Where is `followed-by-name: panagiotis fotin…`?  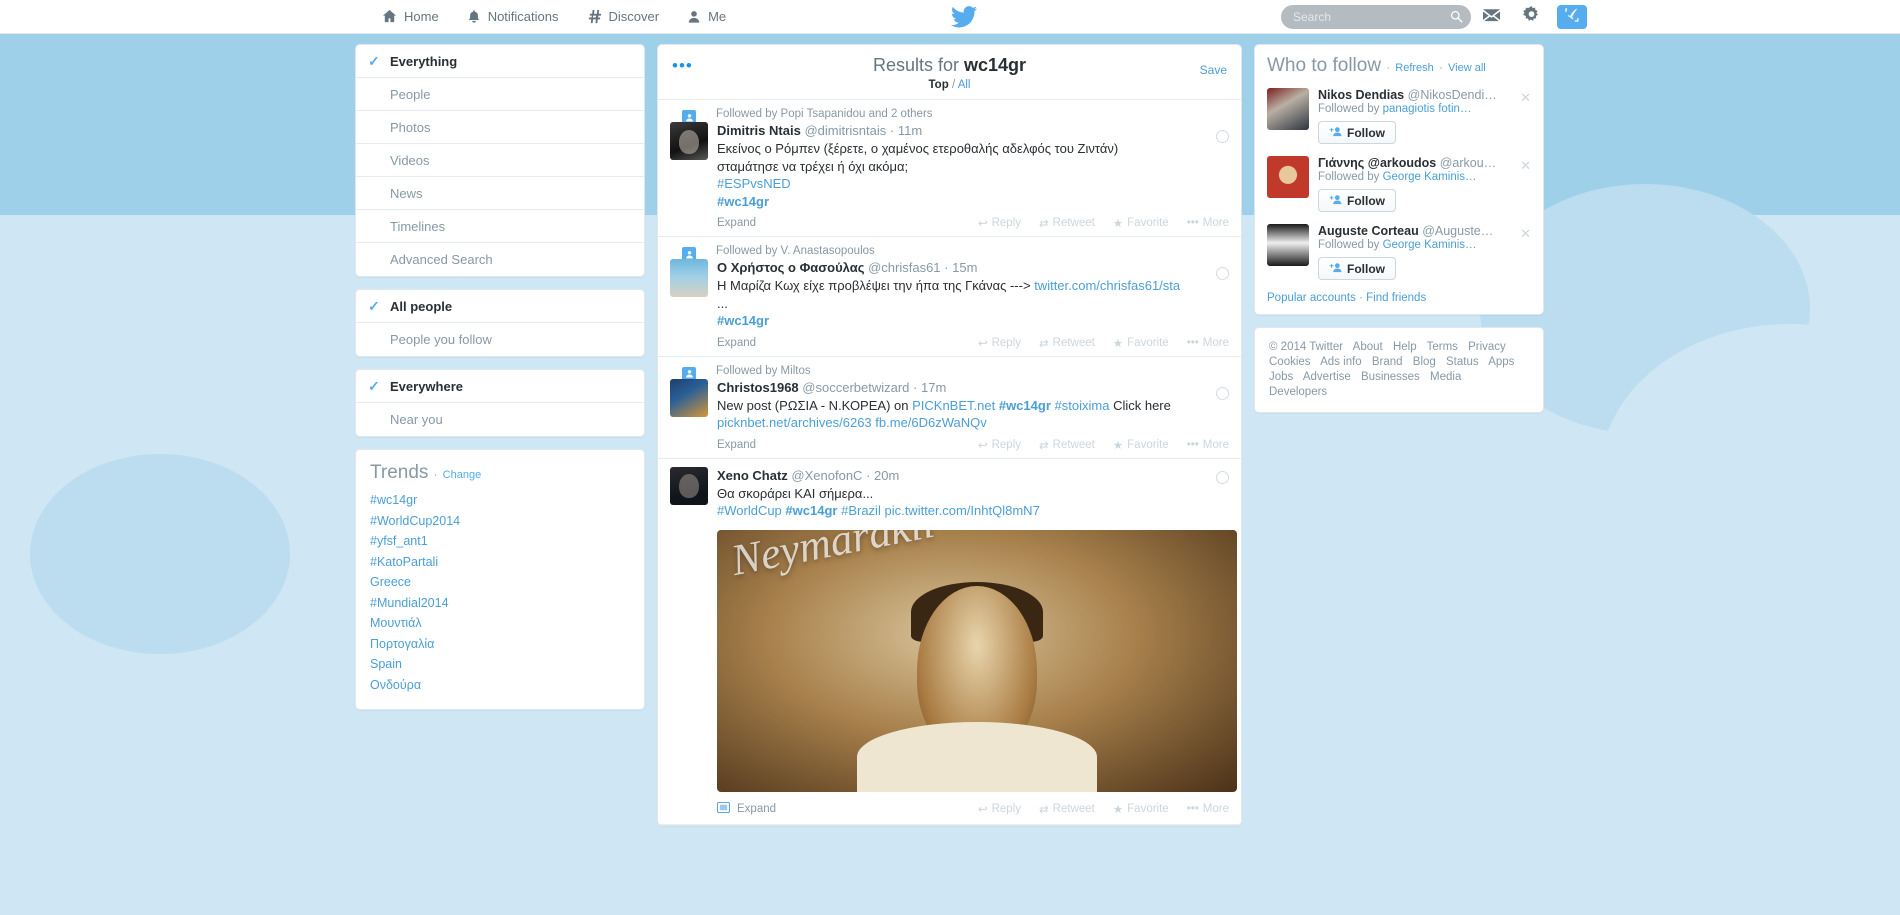 followed-by-name: panagiotis fotin… is located at coordinates (1427, 109).